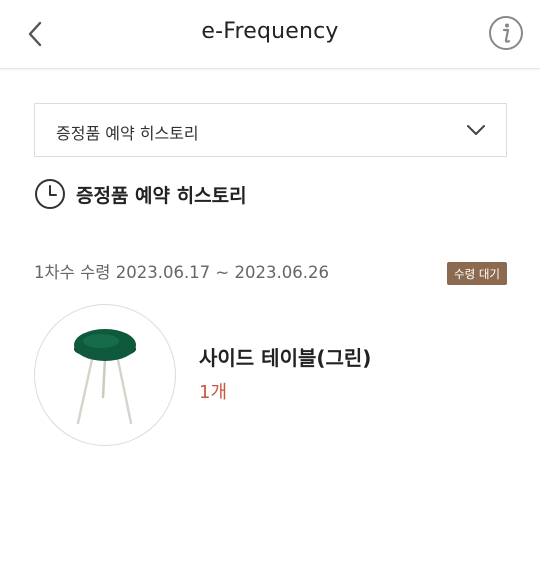 The height and width of the screenshot is (573, 540). Describe the element at coordinates (213, 392) in the screenshot. I see `product-quantity: 1개` at that location.